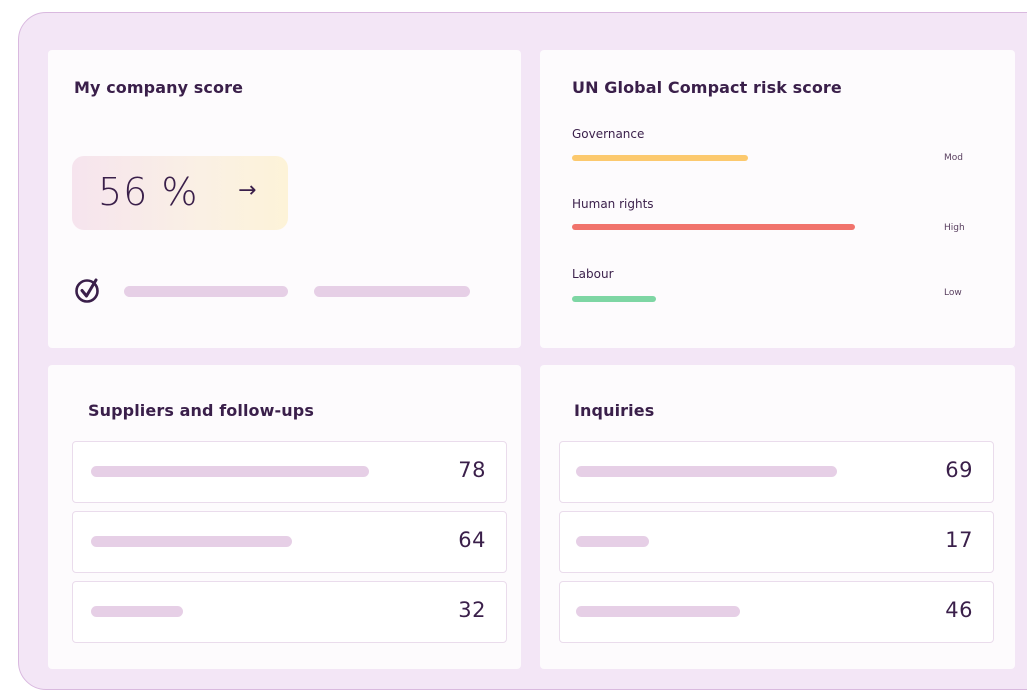  Describe the element at coordinates (472, 470) in the screenshot. I see `list-item-value: 78` at that location.